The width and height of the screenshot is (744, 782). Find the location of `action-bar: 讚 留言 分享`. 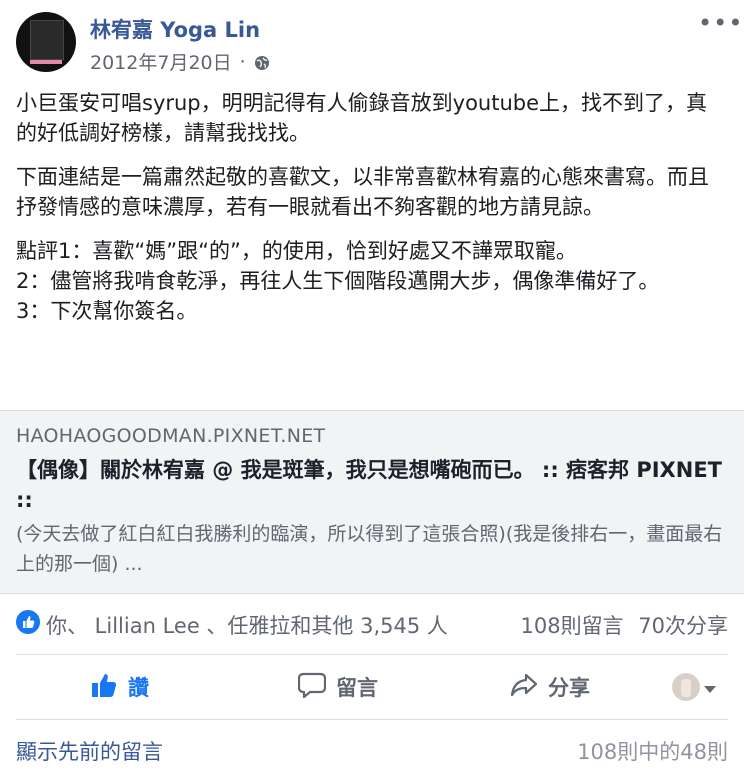

action-bar: 讚 留言 分享 is located at coordinates (372, 687).